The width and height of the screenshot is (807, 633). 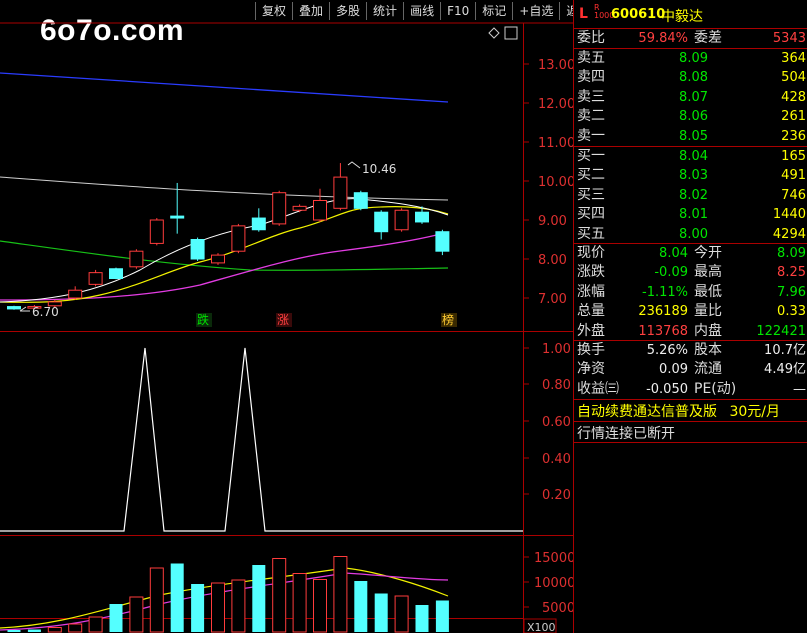 I want to click on price-axis-label: 13.00, so click(x=555, y=65).